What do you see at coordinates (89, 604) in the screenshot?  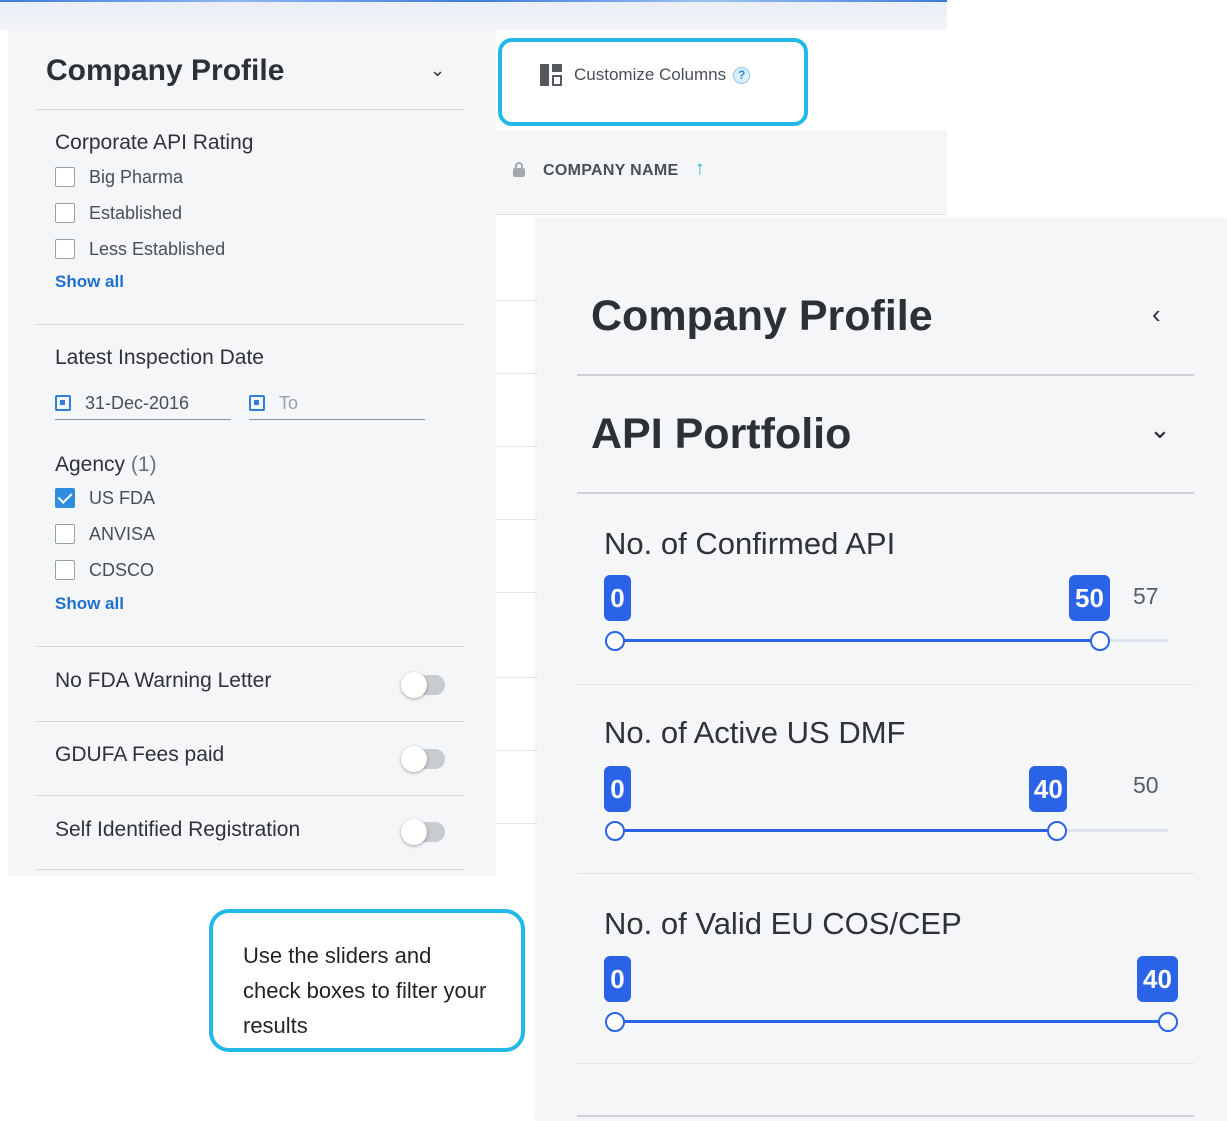 I see `show-all-agency-link: Show all` at bounding box center [89, 604].